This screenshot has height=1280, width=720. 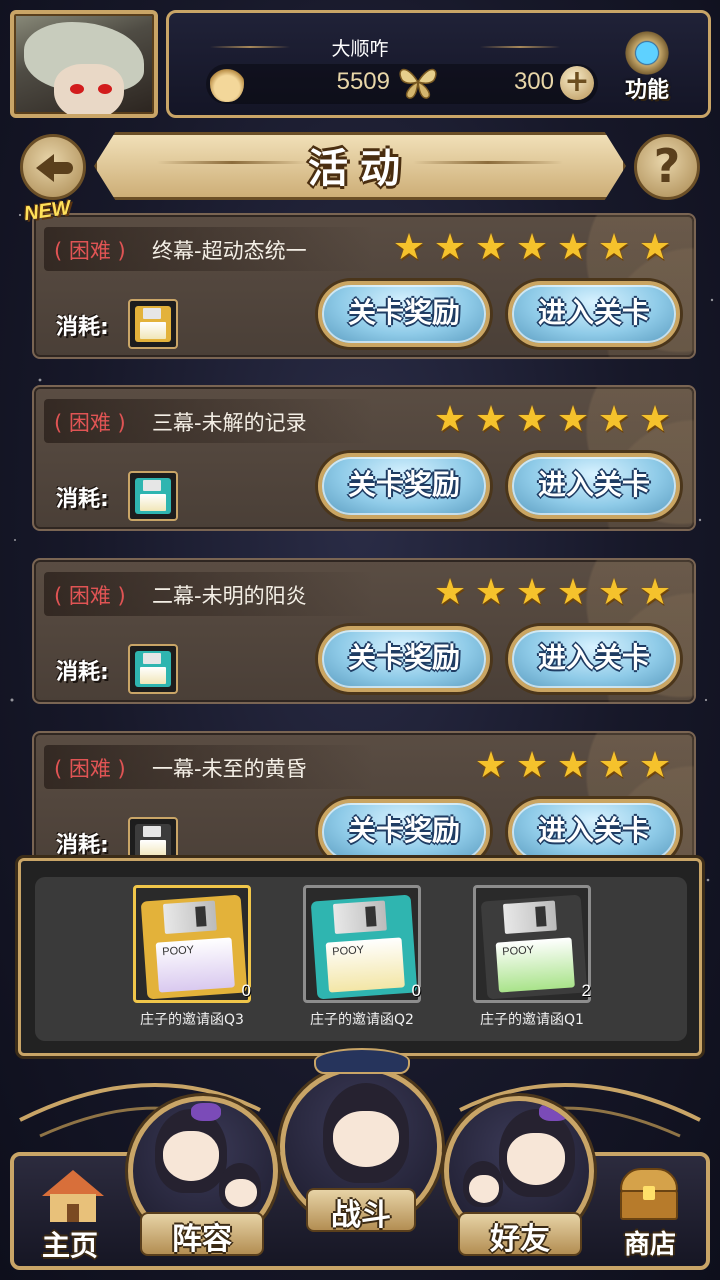 What do you see at coordinates (362, 1020) in the screenshot?
I see `item-name: 庄子的邀请函Q2` at bounding box center [362, 1020].